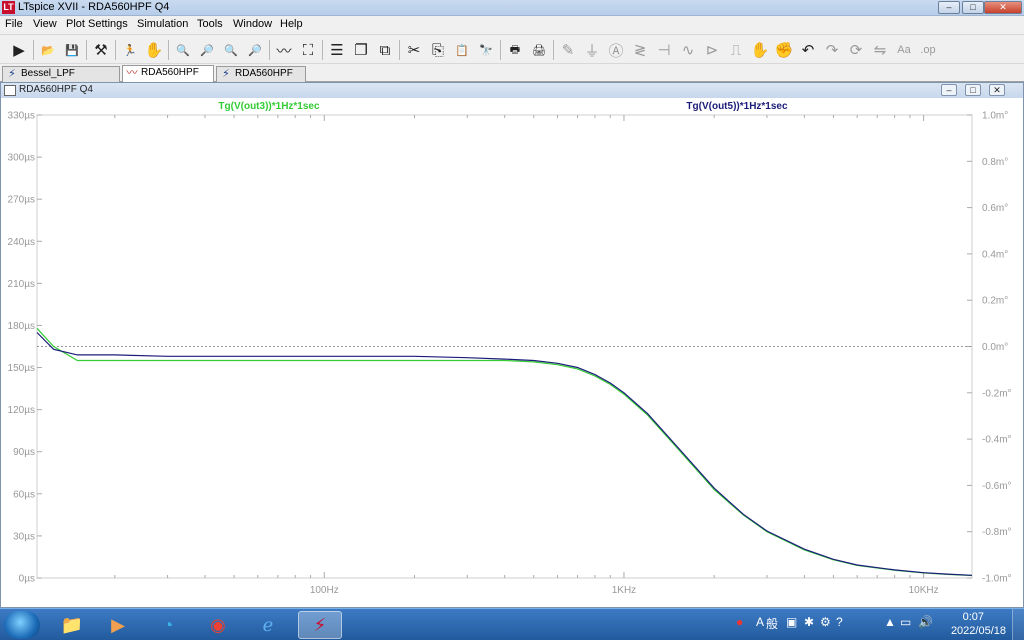 The width and height of the screenshot is (1024, 640). Describe the element at coordinates (515, 50) in the screenshot. I see `print-preview-icon: 🖶` at that location.